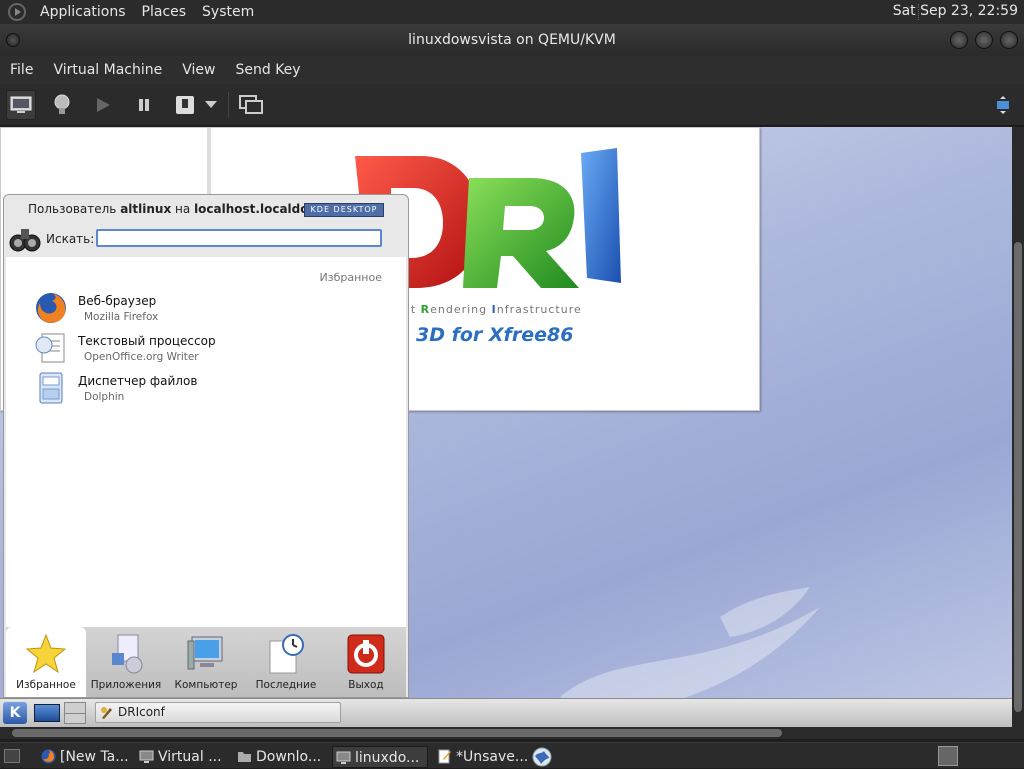 Image resolution: width=1024 pixels, height=769 pixels. What do you see at coordinates (228, 12) in the screenshot?
I see `menu-system: System` at bounding box center [228, 12].